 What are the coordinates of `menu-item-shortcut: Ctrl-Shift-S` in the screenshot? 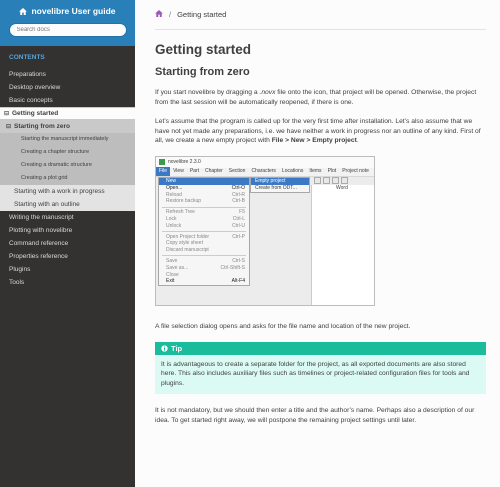 It's located at (232, 267).